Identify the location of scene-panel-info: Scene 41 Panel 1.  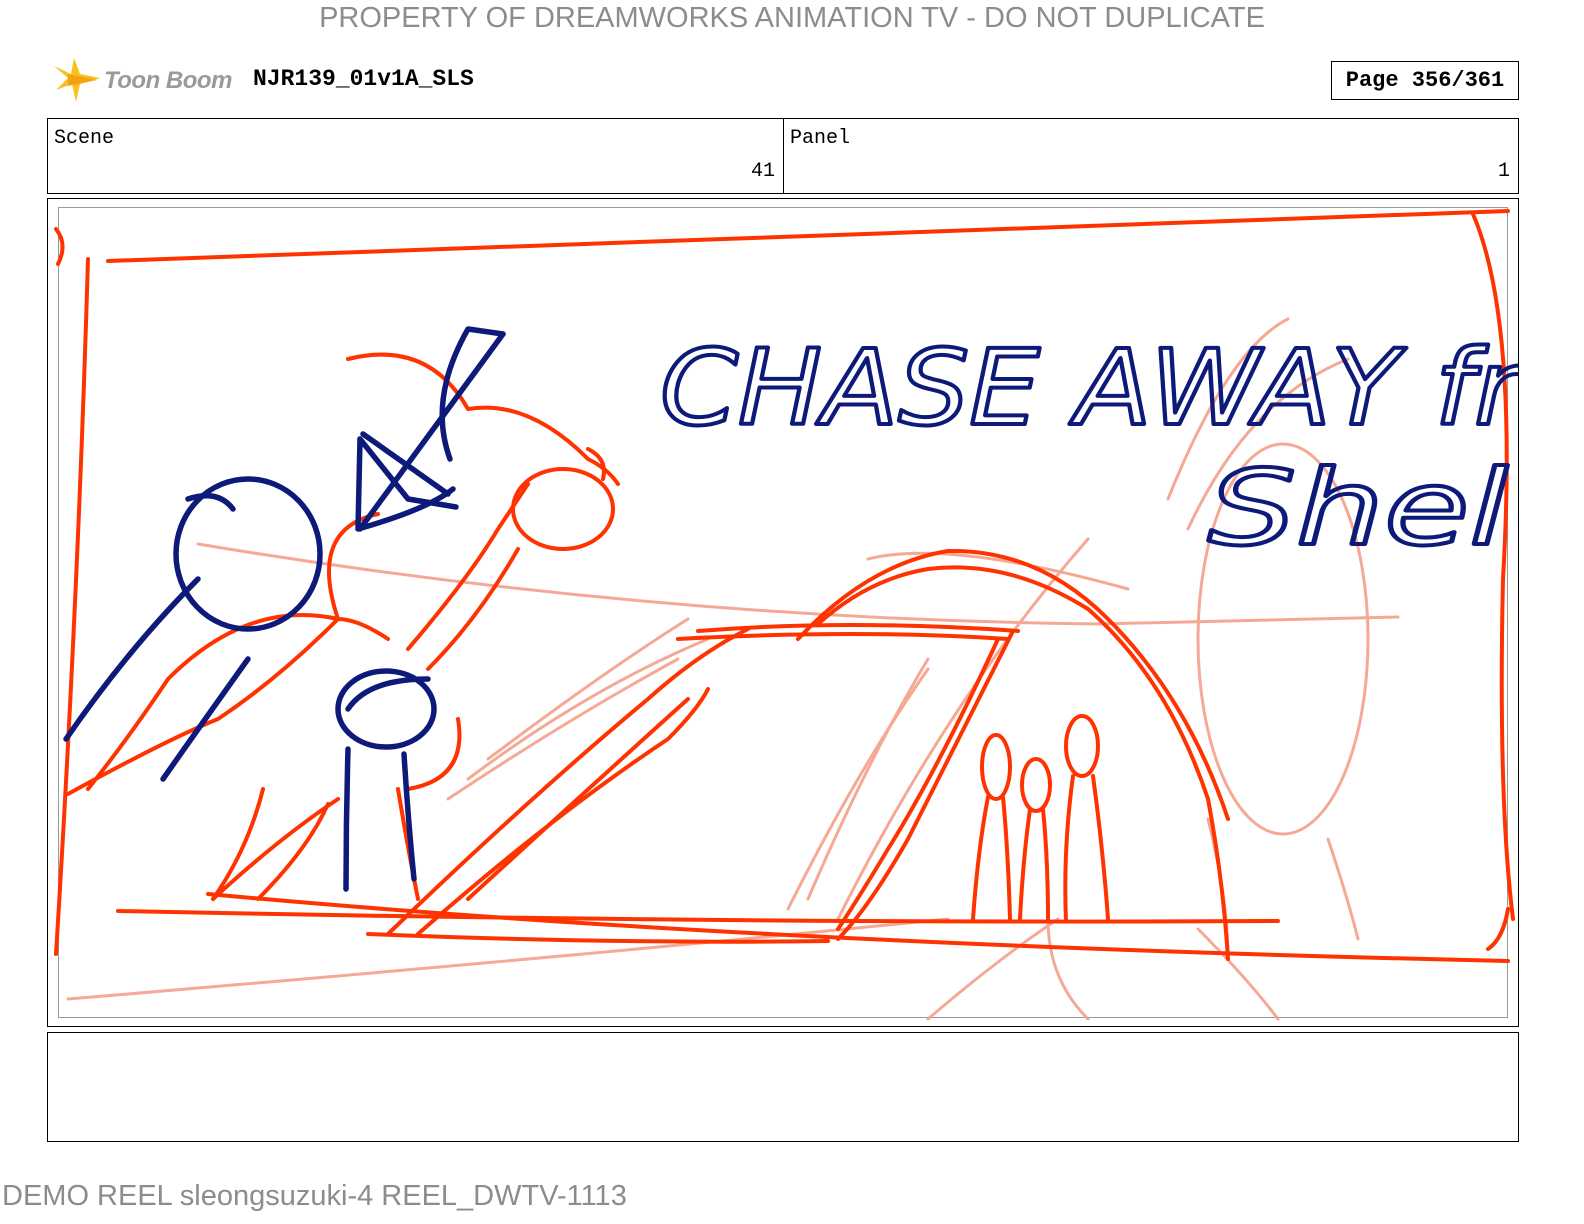
(783, 156).